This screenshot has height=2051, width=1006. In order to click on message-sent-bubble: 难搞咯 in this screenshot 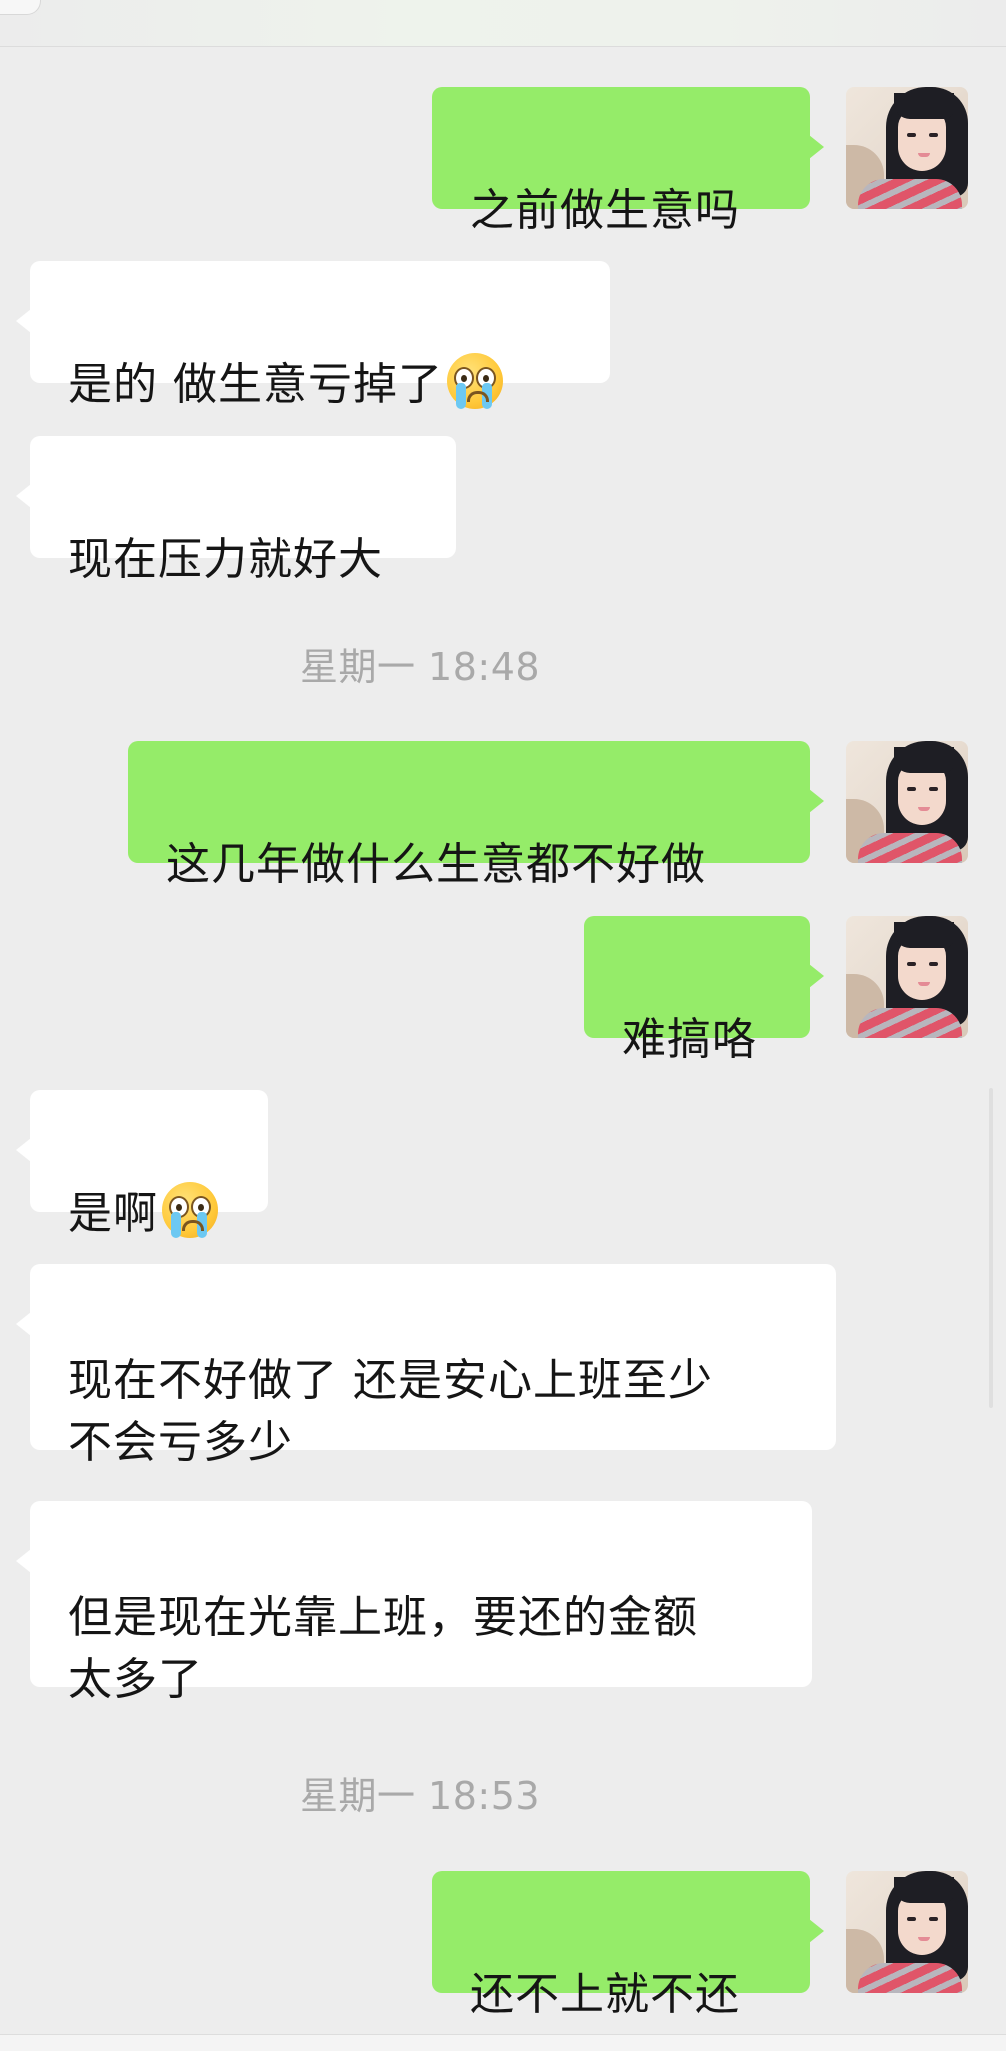, I will do `click(704, 990)`.